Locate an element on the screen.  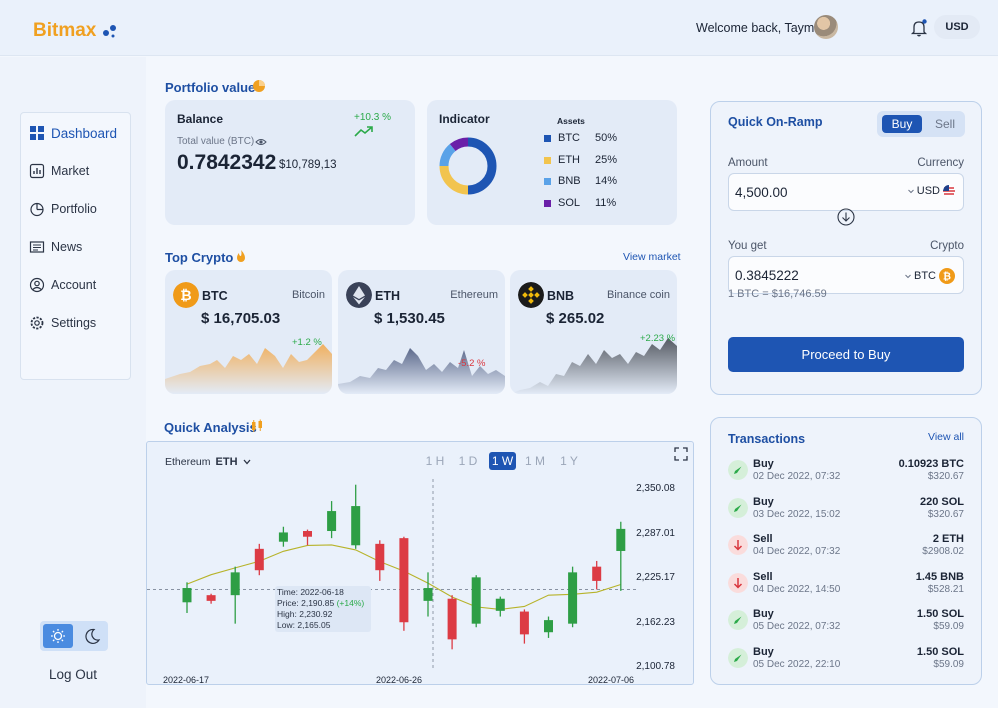
transaction-row: Buy 03 Dec 2022, 15:02 220 SOL $320.67 is located at coordinates (846, 511).